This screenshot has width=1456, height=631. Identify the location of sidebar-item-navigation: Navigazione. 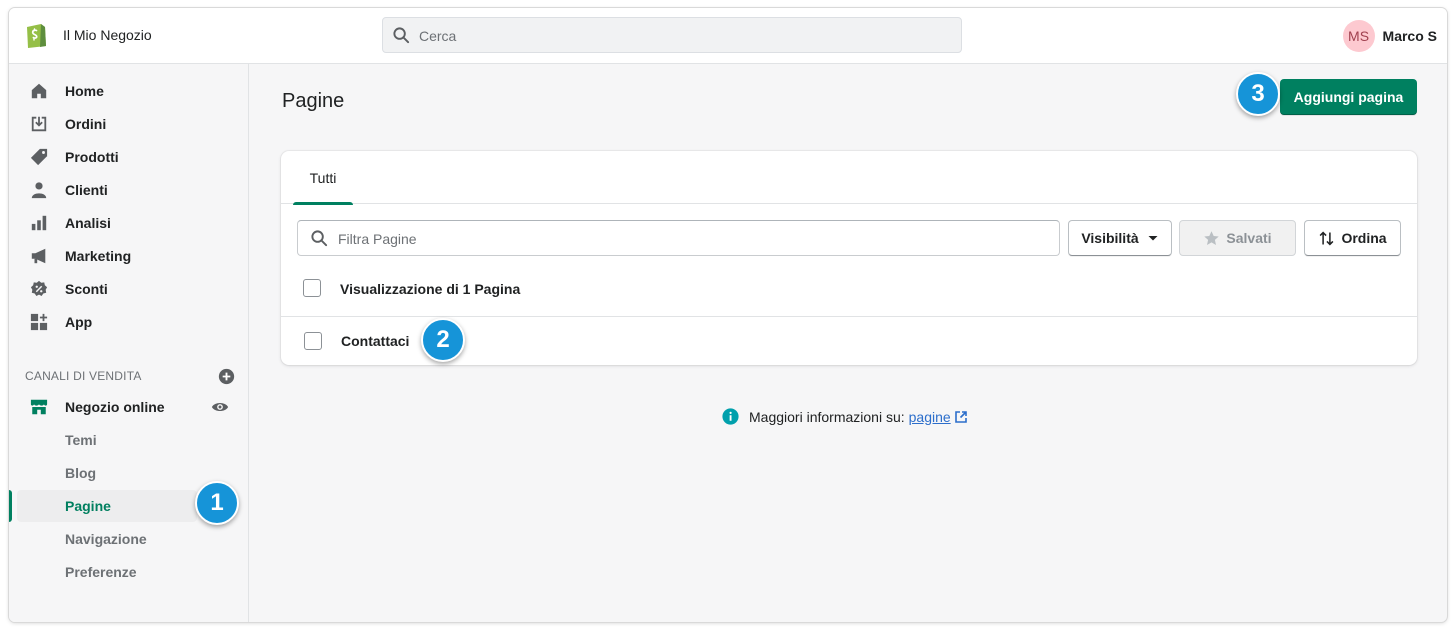
(107, 539).